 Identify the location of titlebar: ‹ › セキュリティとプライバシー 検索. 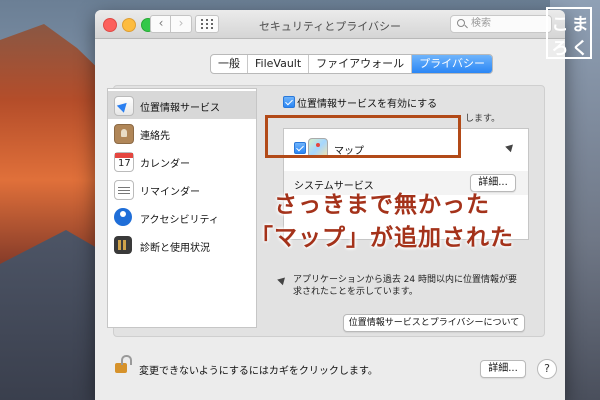
(330, 24).